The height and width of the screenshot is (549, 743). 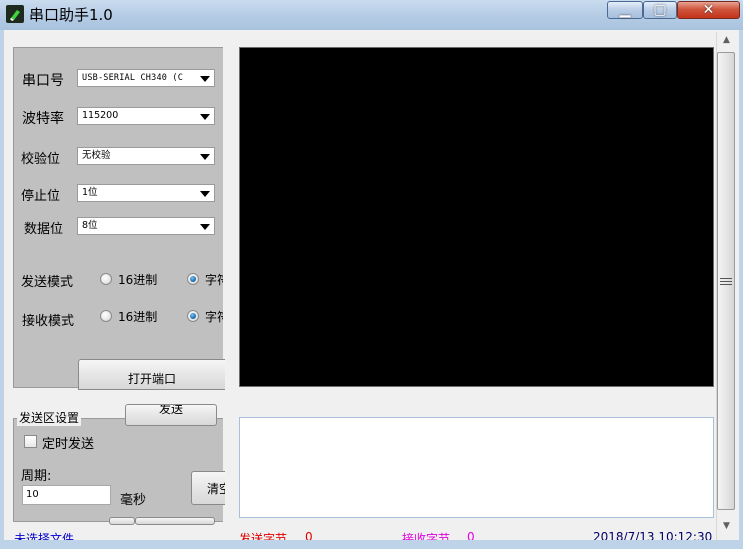 I want to click on period-unit-label: 毫秒, so click(x=133, y=500).